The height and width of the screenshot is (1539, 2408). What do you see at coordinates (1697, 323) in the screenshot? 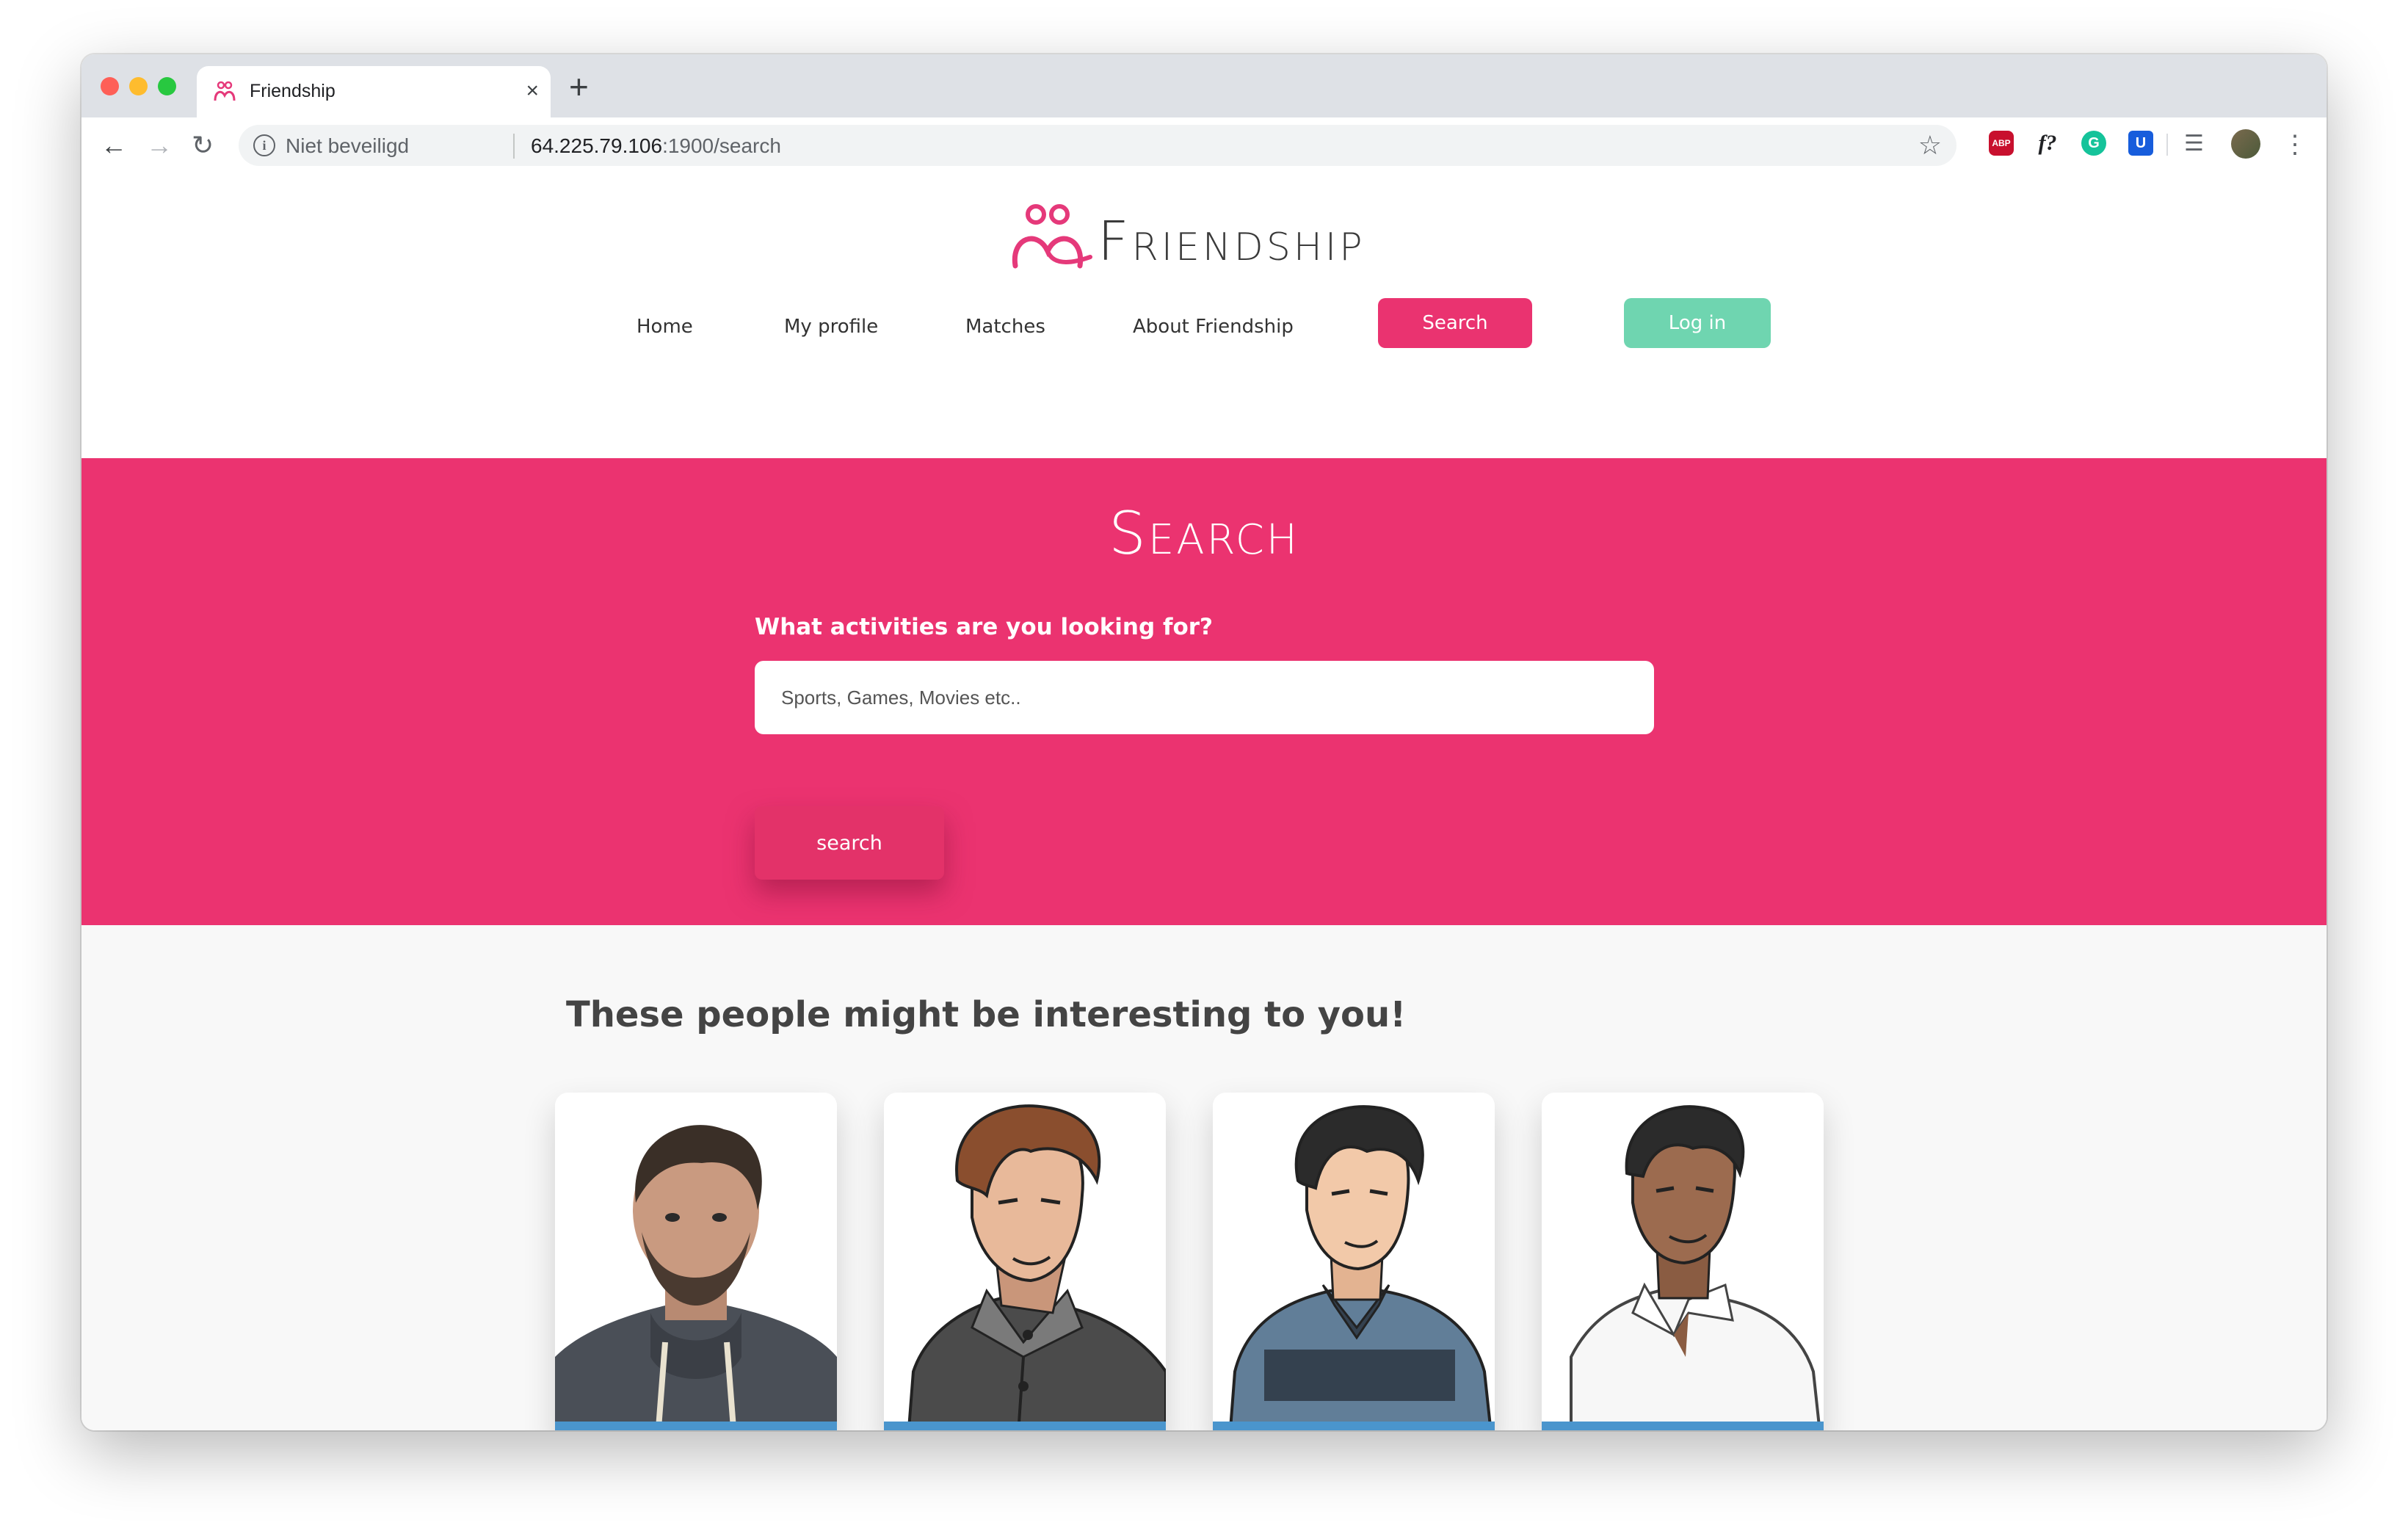
I see `login-button: Log in` at bounding box center [1697, 323].